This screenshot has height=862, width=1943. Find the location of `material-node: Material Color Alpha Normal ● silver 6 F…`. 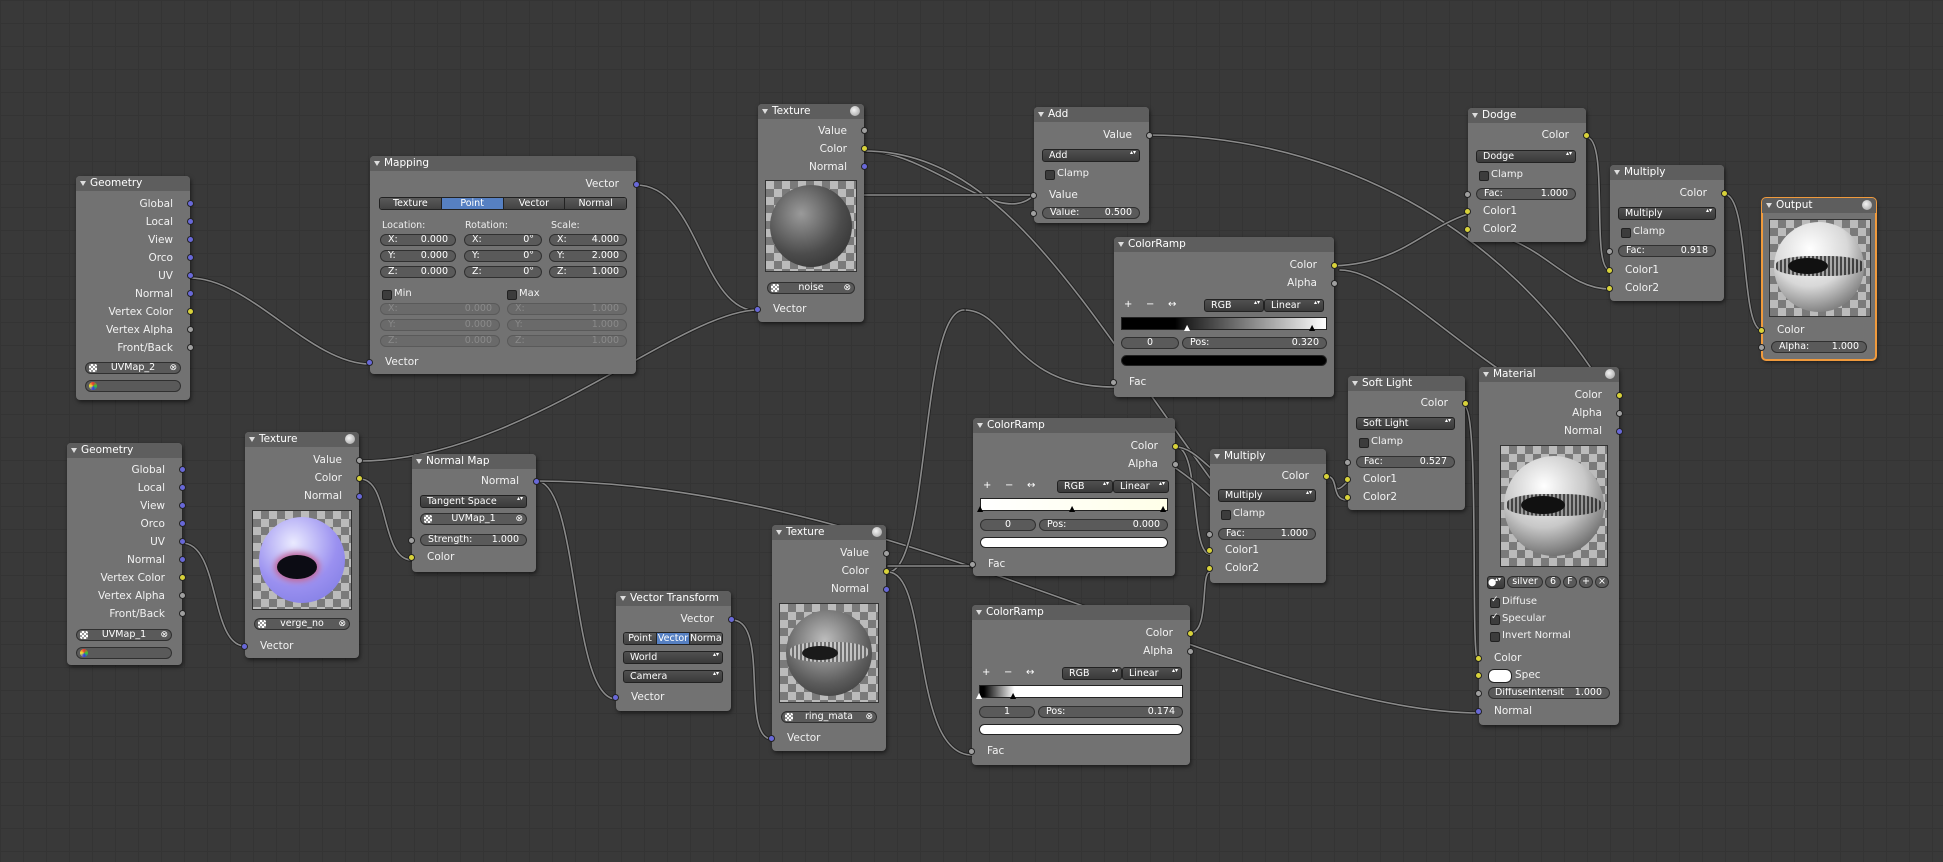

material-node: Material Color Alpha Normal ● silver 6 F… is located at coordinates (1549, 546).